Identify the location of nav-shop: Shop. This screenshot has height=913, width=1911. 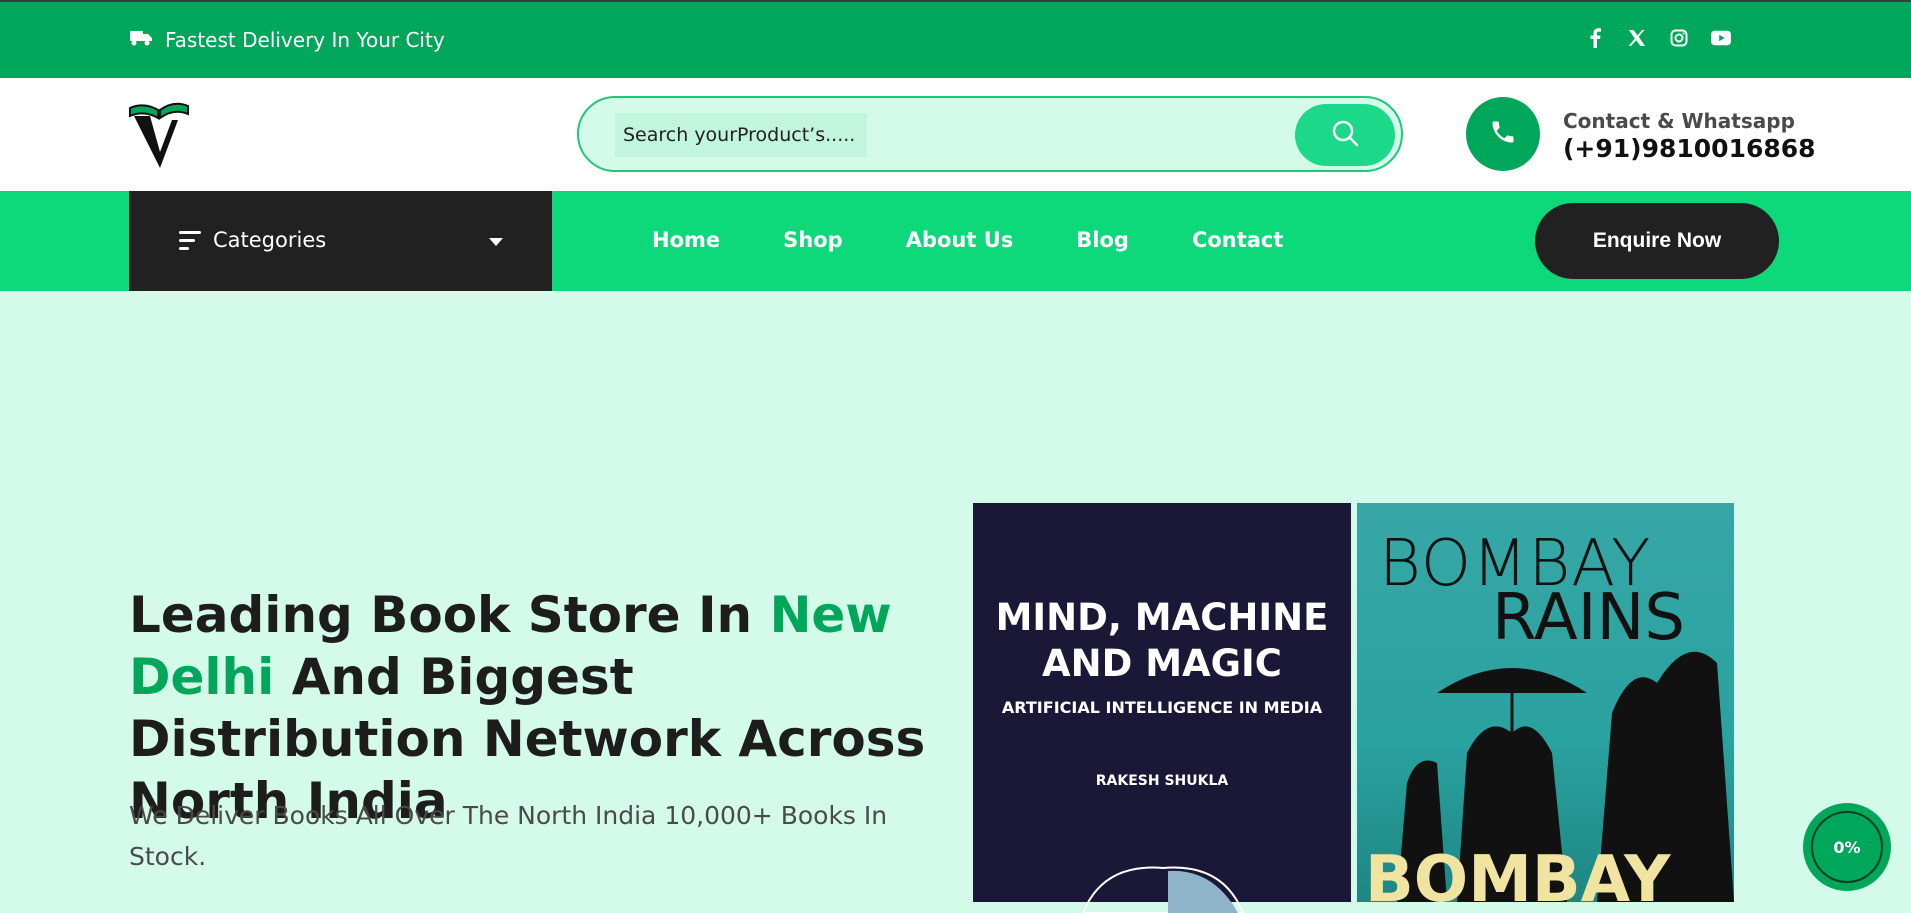
(813, 240).